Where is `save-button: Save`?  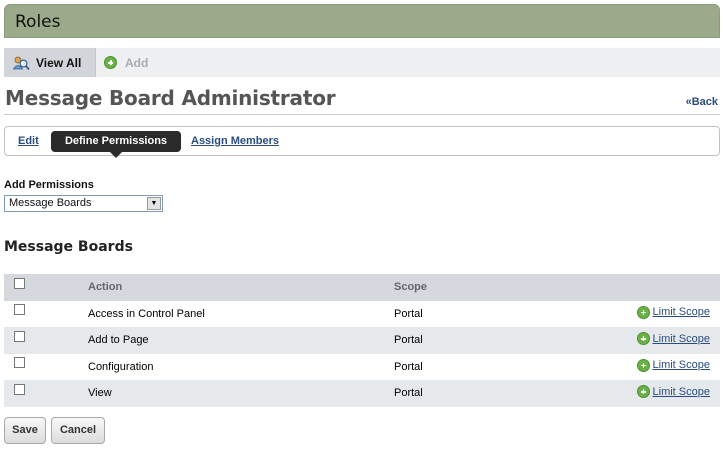
save-button: Save is located at coordinates (25, 430).